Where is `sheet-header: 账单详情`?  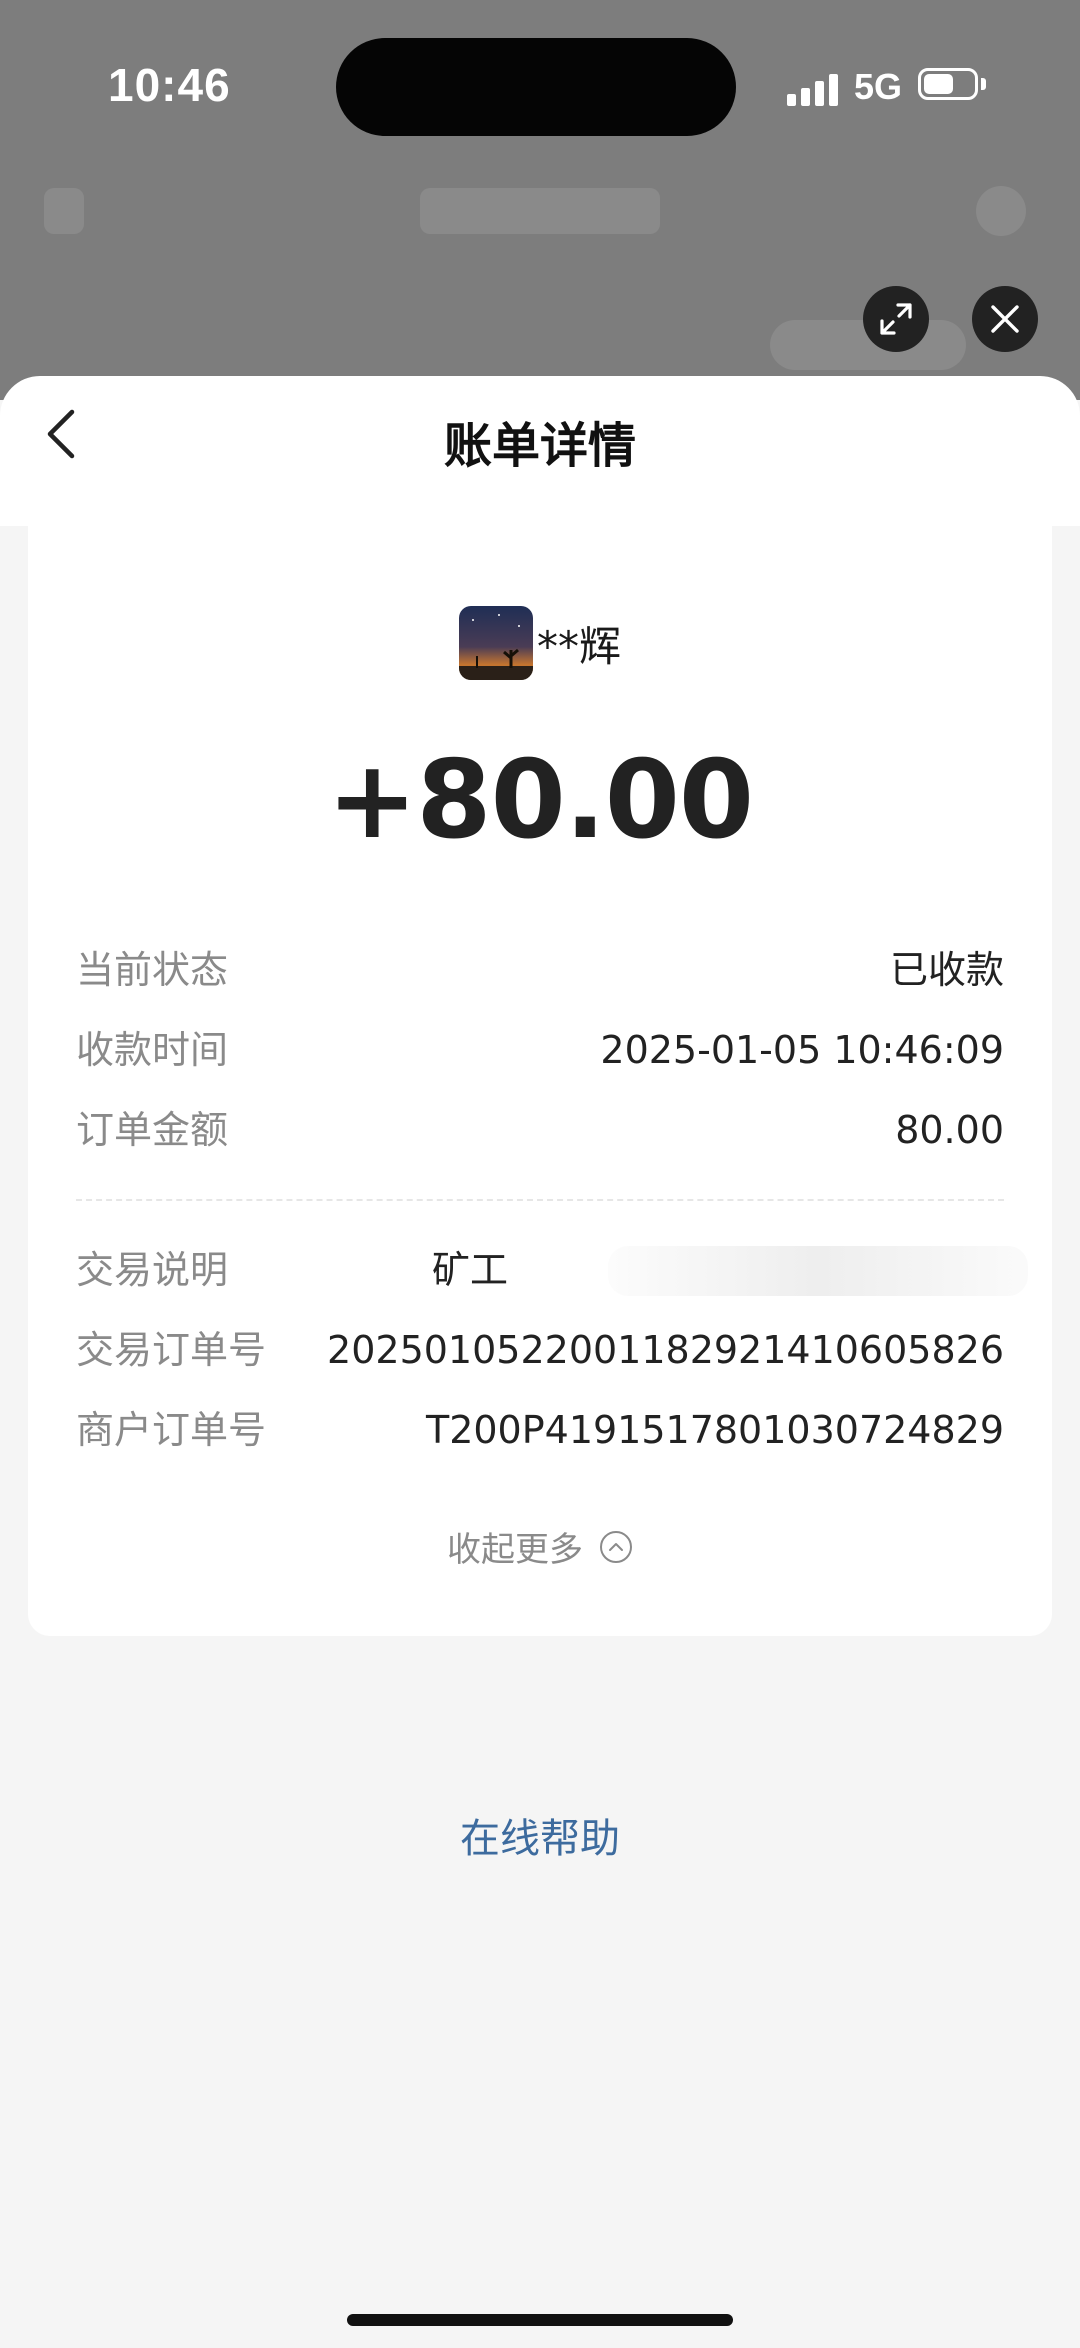
sheet-header: 账单详情 is located at coordinates (540, 451).